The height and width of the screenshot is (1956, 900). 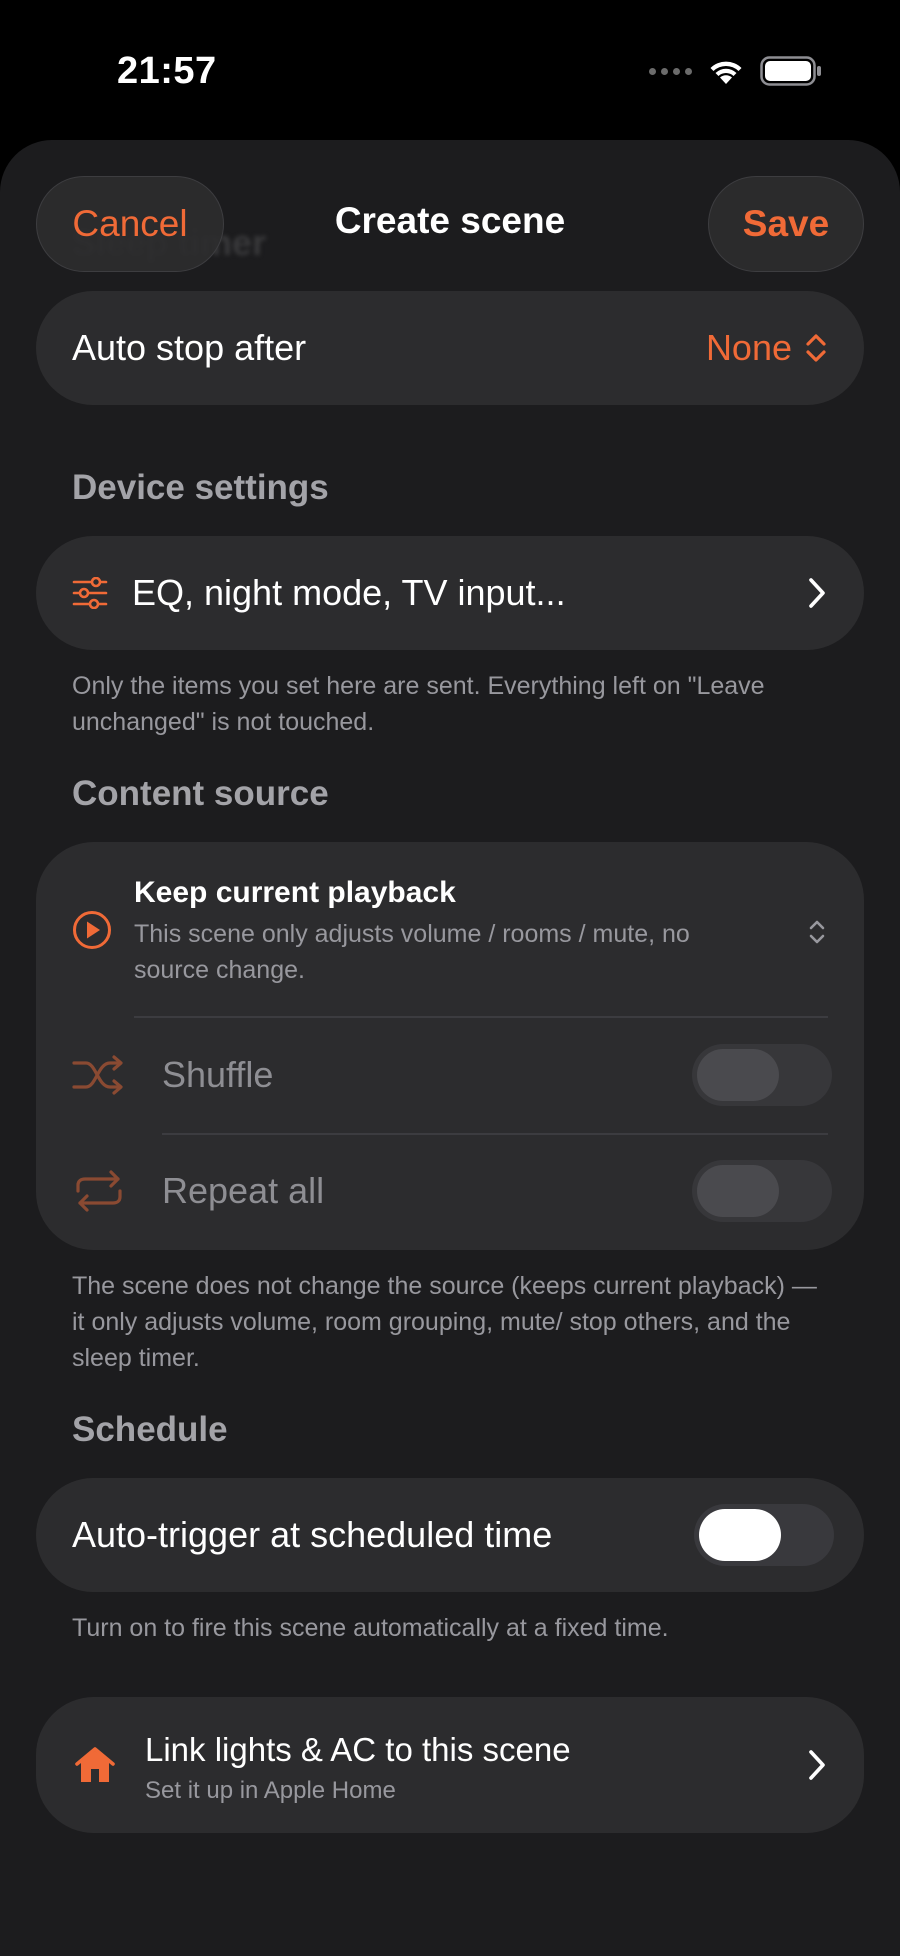 I want to click on home-icon, so click(x=95, y=1764).